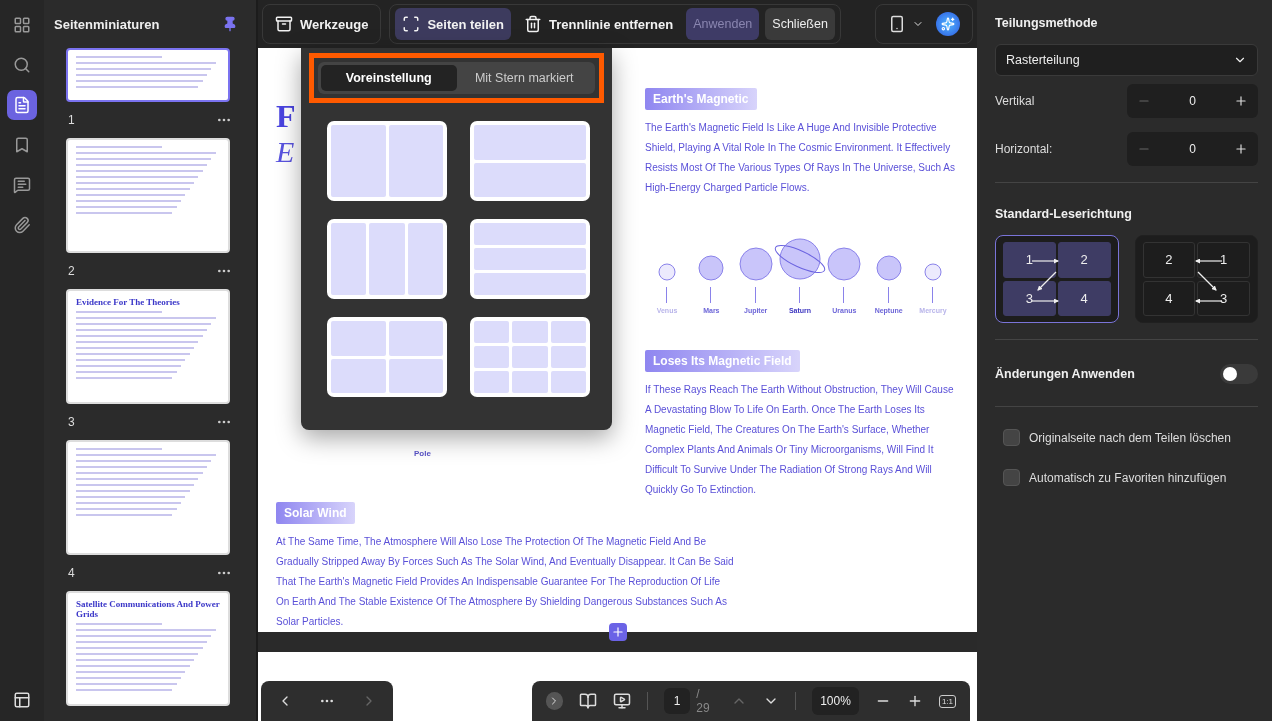 The width and height of the screenshot is (1272, 721). What do you see at coordinates (230, 24) in the screenshot?
I see `pin-icon` at bounding box center [230, 24].